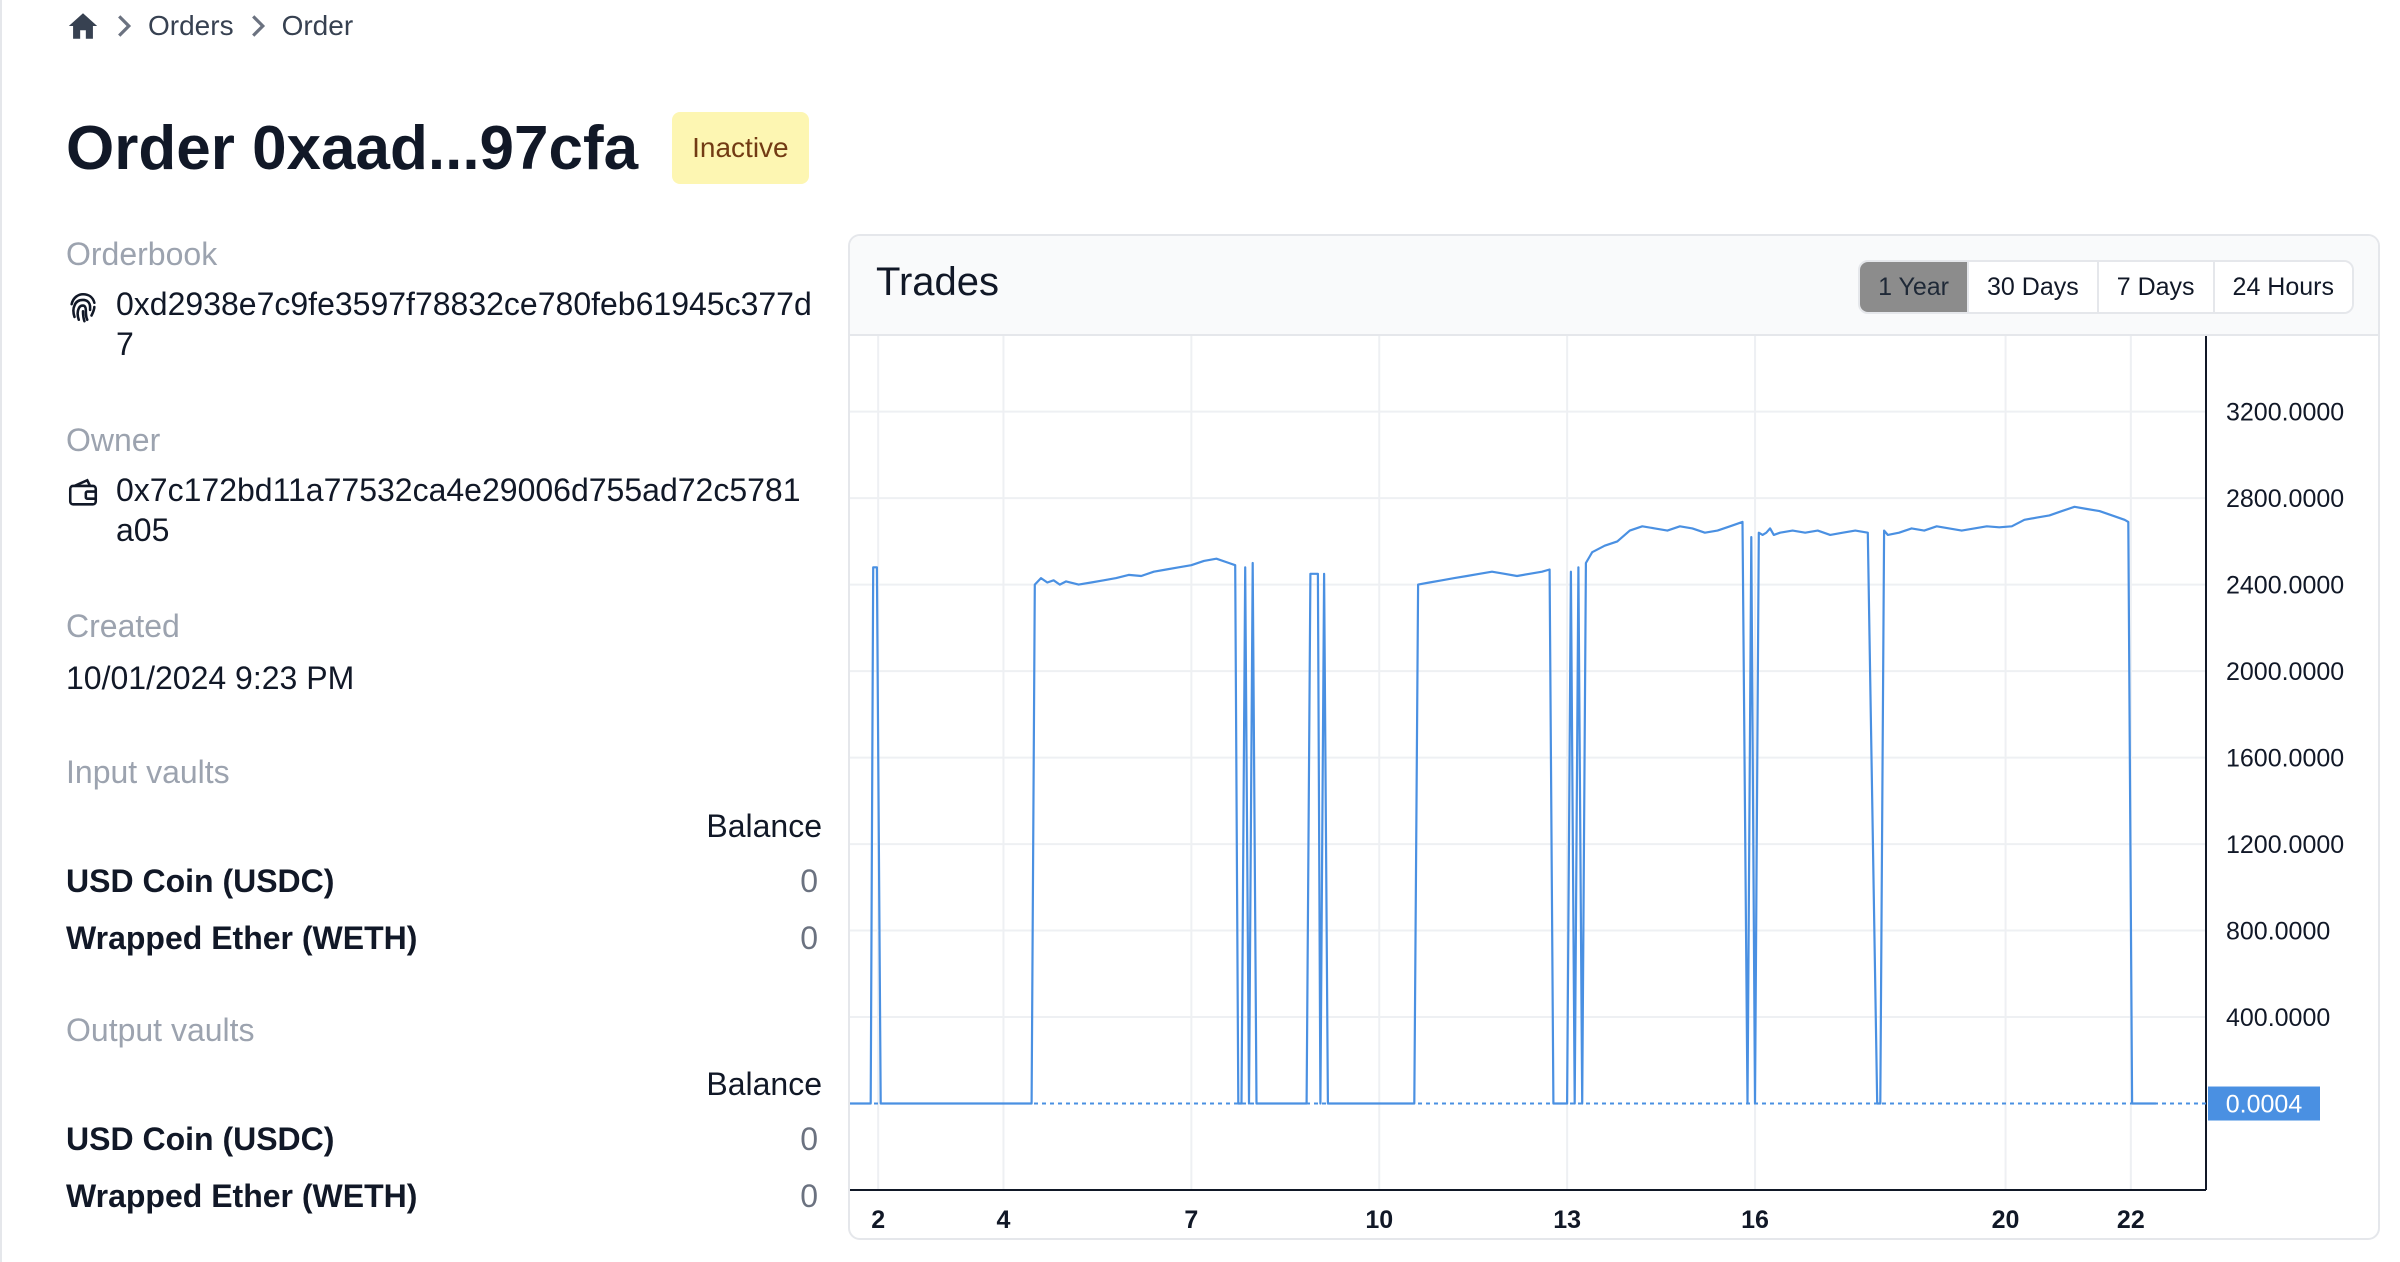 This screenshot has height=1262, width=2400. What do you see at coordinates (2032, 287) in the screenshot?
I see `range-30-days-button: 30 Days` at bounding box center [2032, 287].